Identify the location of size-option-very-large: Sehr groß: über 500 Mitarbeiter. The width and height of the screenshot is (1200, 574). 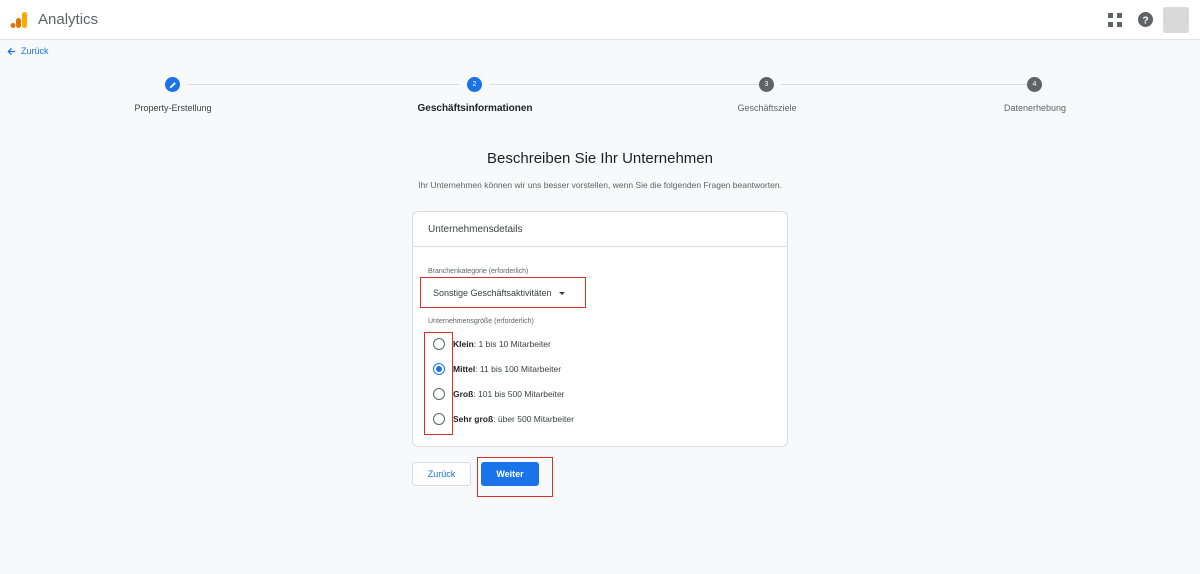
(503, 419).